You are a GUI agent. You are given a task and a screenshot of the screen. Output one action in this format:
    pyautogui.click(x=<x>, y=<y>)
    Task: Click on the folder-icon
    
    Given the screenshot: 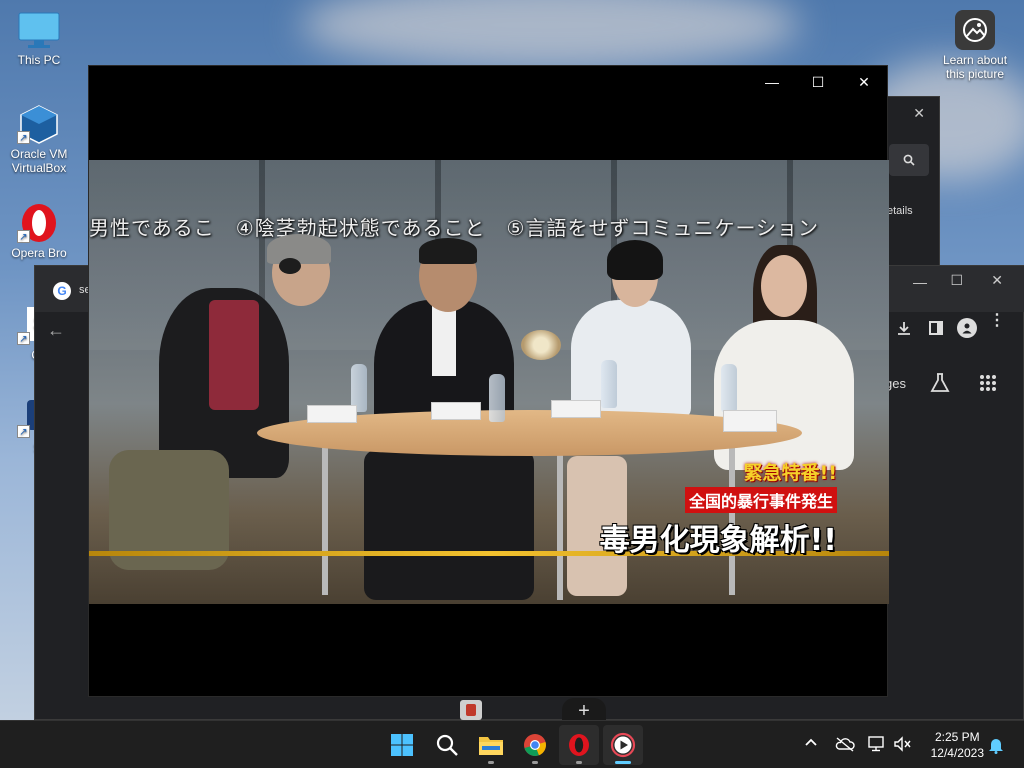 What is the action you would take?
    pyautogui.click(x=491, y=746)
    